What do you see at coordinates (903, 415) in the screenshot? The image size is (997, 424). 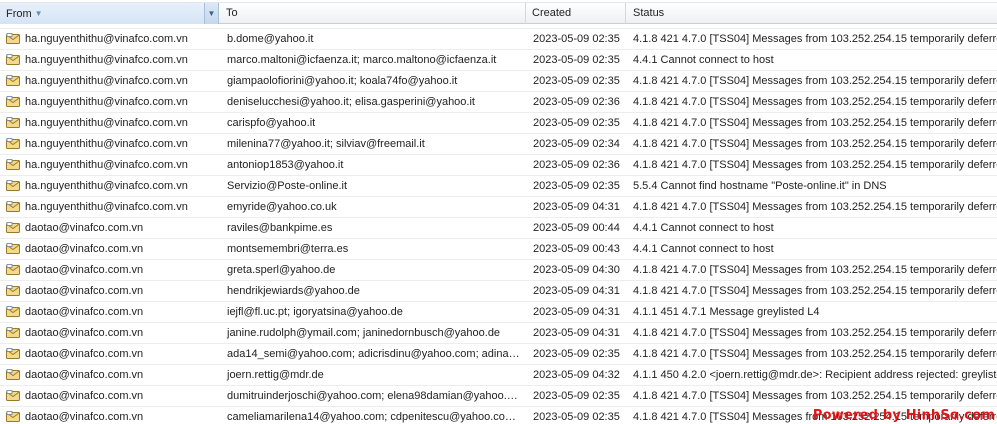 I see `watermark: Powered by HinhSo.com` at bounding box center [903, 415].